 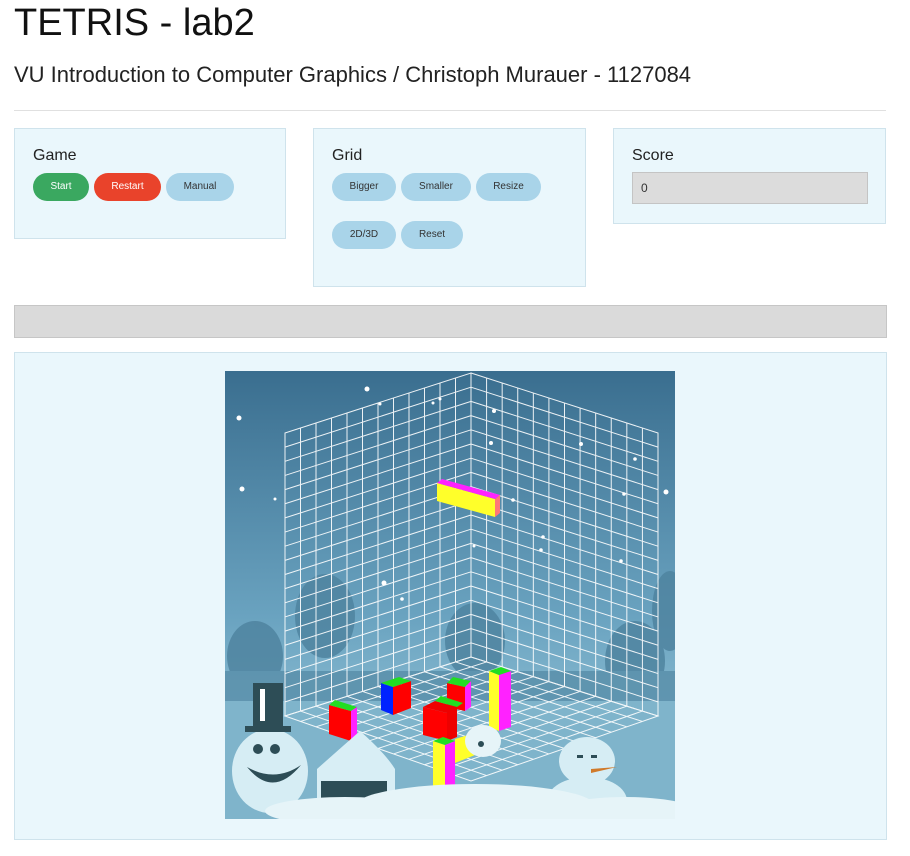 I want to click on score-panel-title: Score, so click(x=653, y=155).